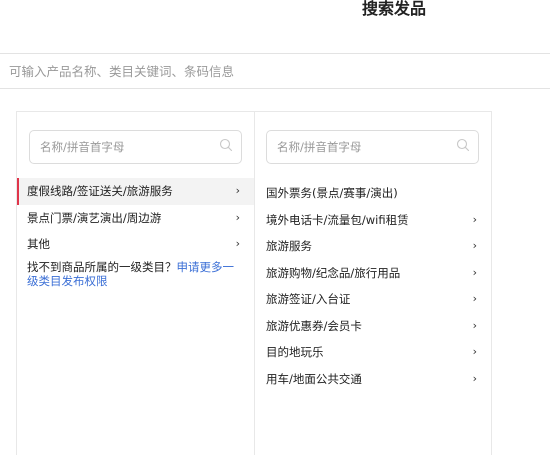 The image size is (550, 455). What do you see at coordinates (289, 246) in the screenshot?
I see `level2-item-label: 旅游服务` at bounding box center [289, 246].